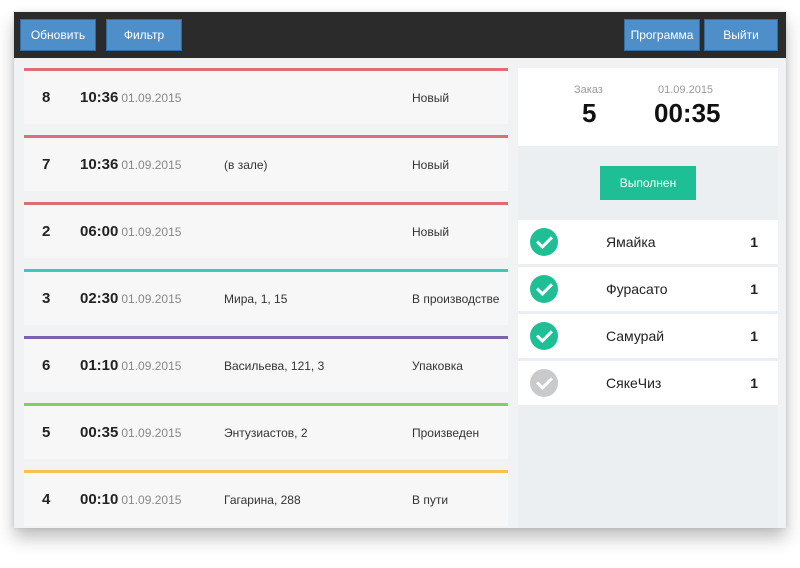  What do you see at coordinates (456, 298) in the screenshot?
I see `order-status: В производстве` at bounding box center [456, 298].